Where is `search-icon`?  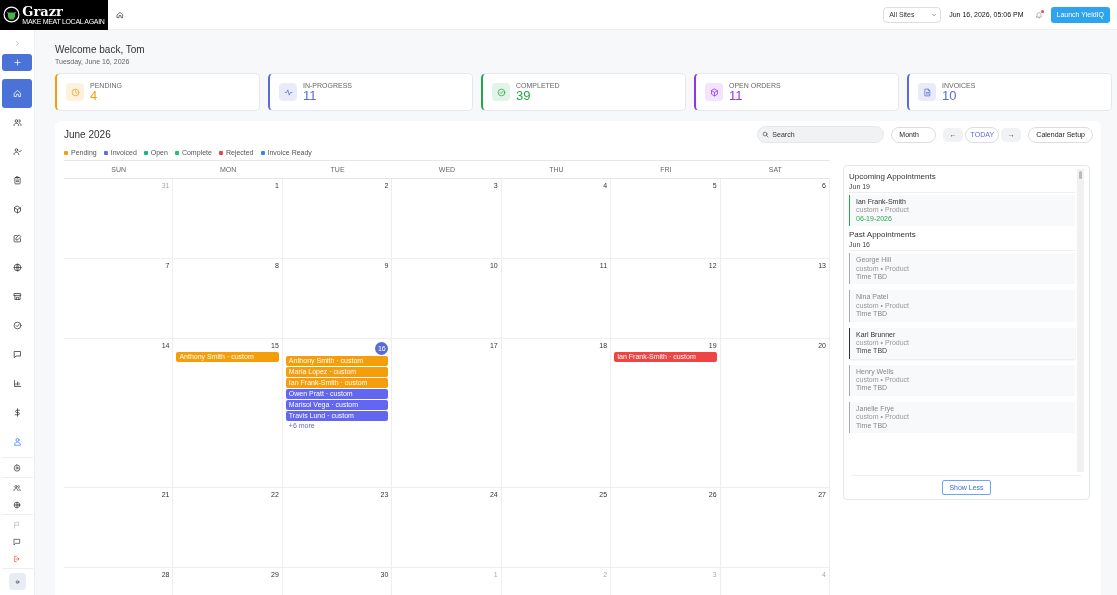 search-icon is located at coordinates (766, 134).